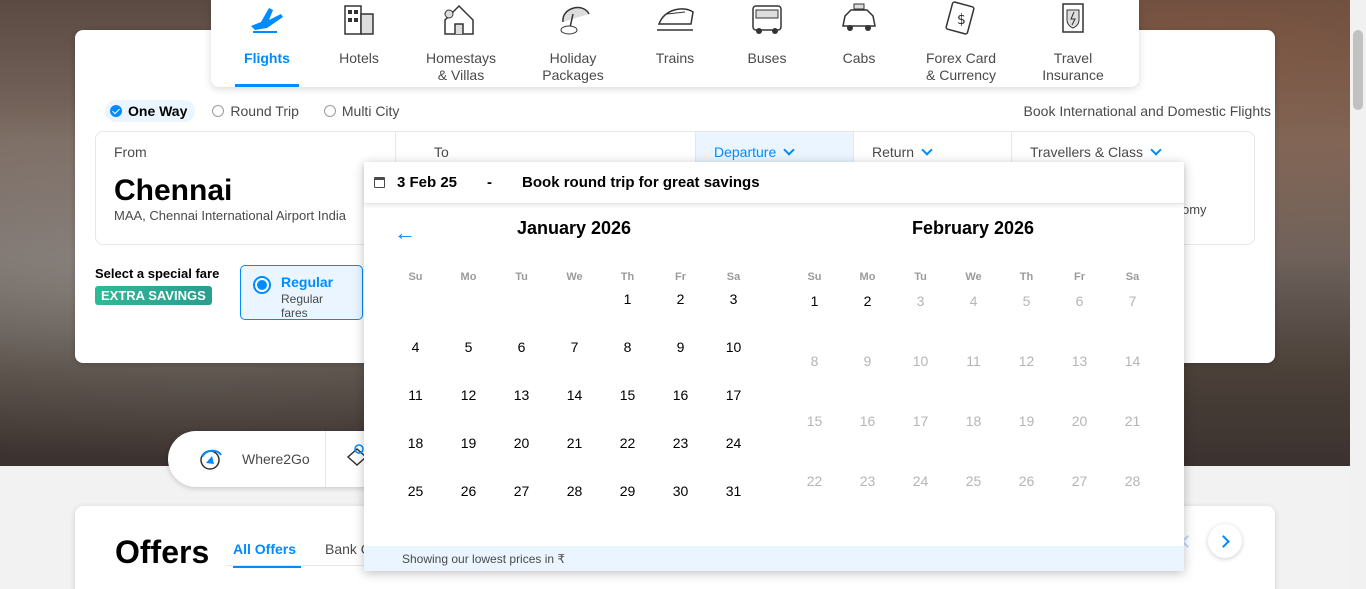 This screenshot has width=1366, height=589. Describe the element at coordinates (1073, 43) in the screenshot. I see `nav-item-travel: Travel Insurance` at that location.